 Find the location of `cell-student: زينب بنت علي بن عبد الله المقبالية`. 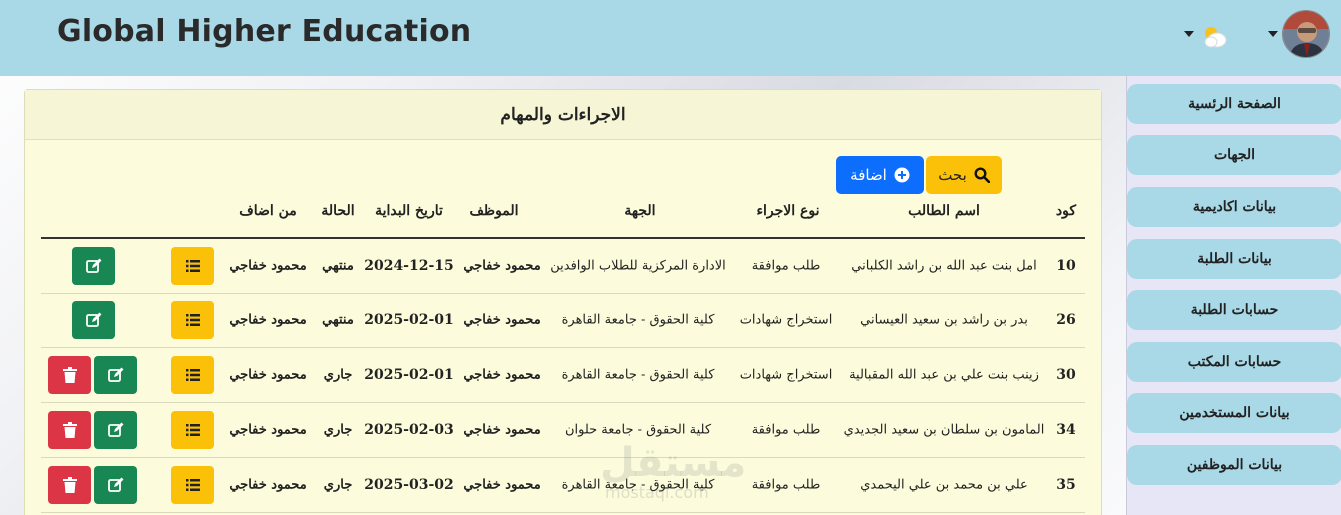

cell-student: زينب بنت علي بن عبد الله المقبالية is located at coordinates (944, 375).